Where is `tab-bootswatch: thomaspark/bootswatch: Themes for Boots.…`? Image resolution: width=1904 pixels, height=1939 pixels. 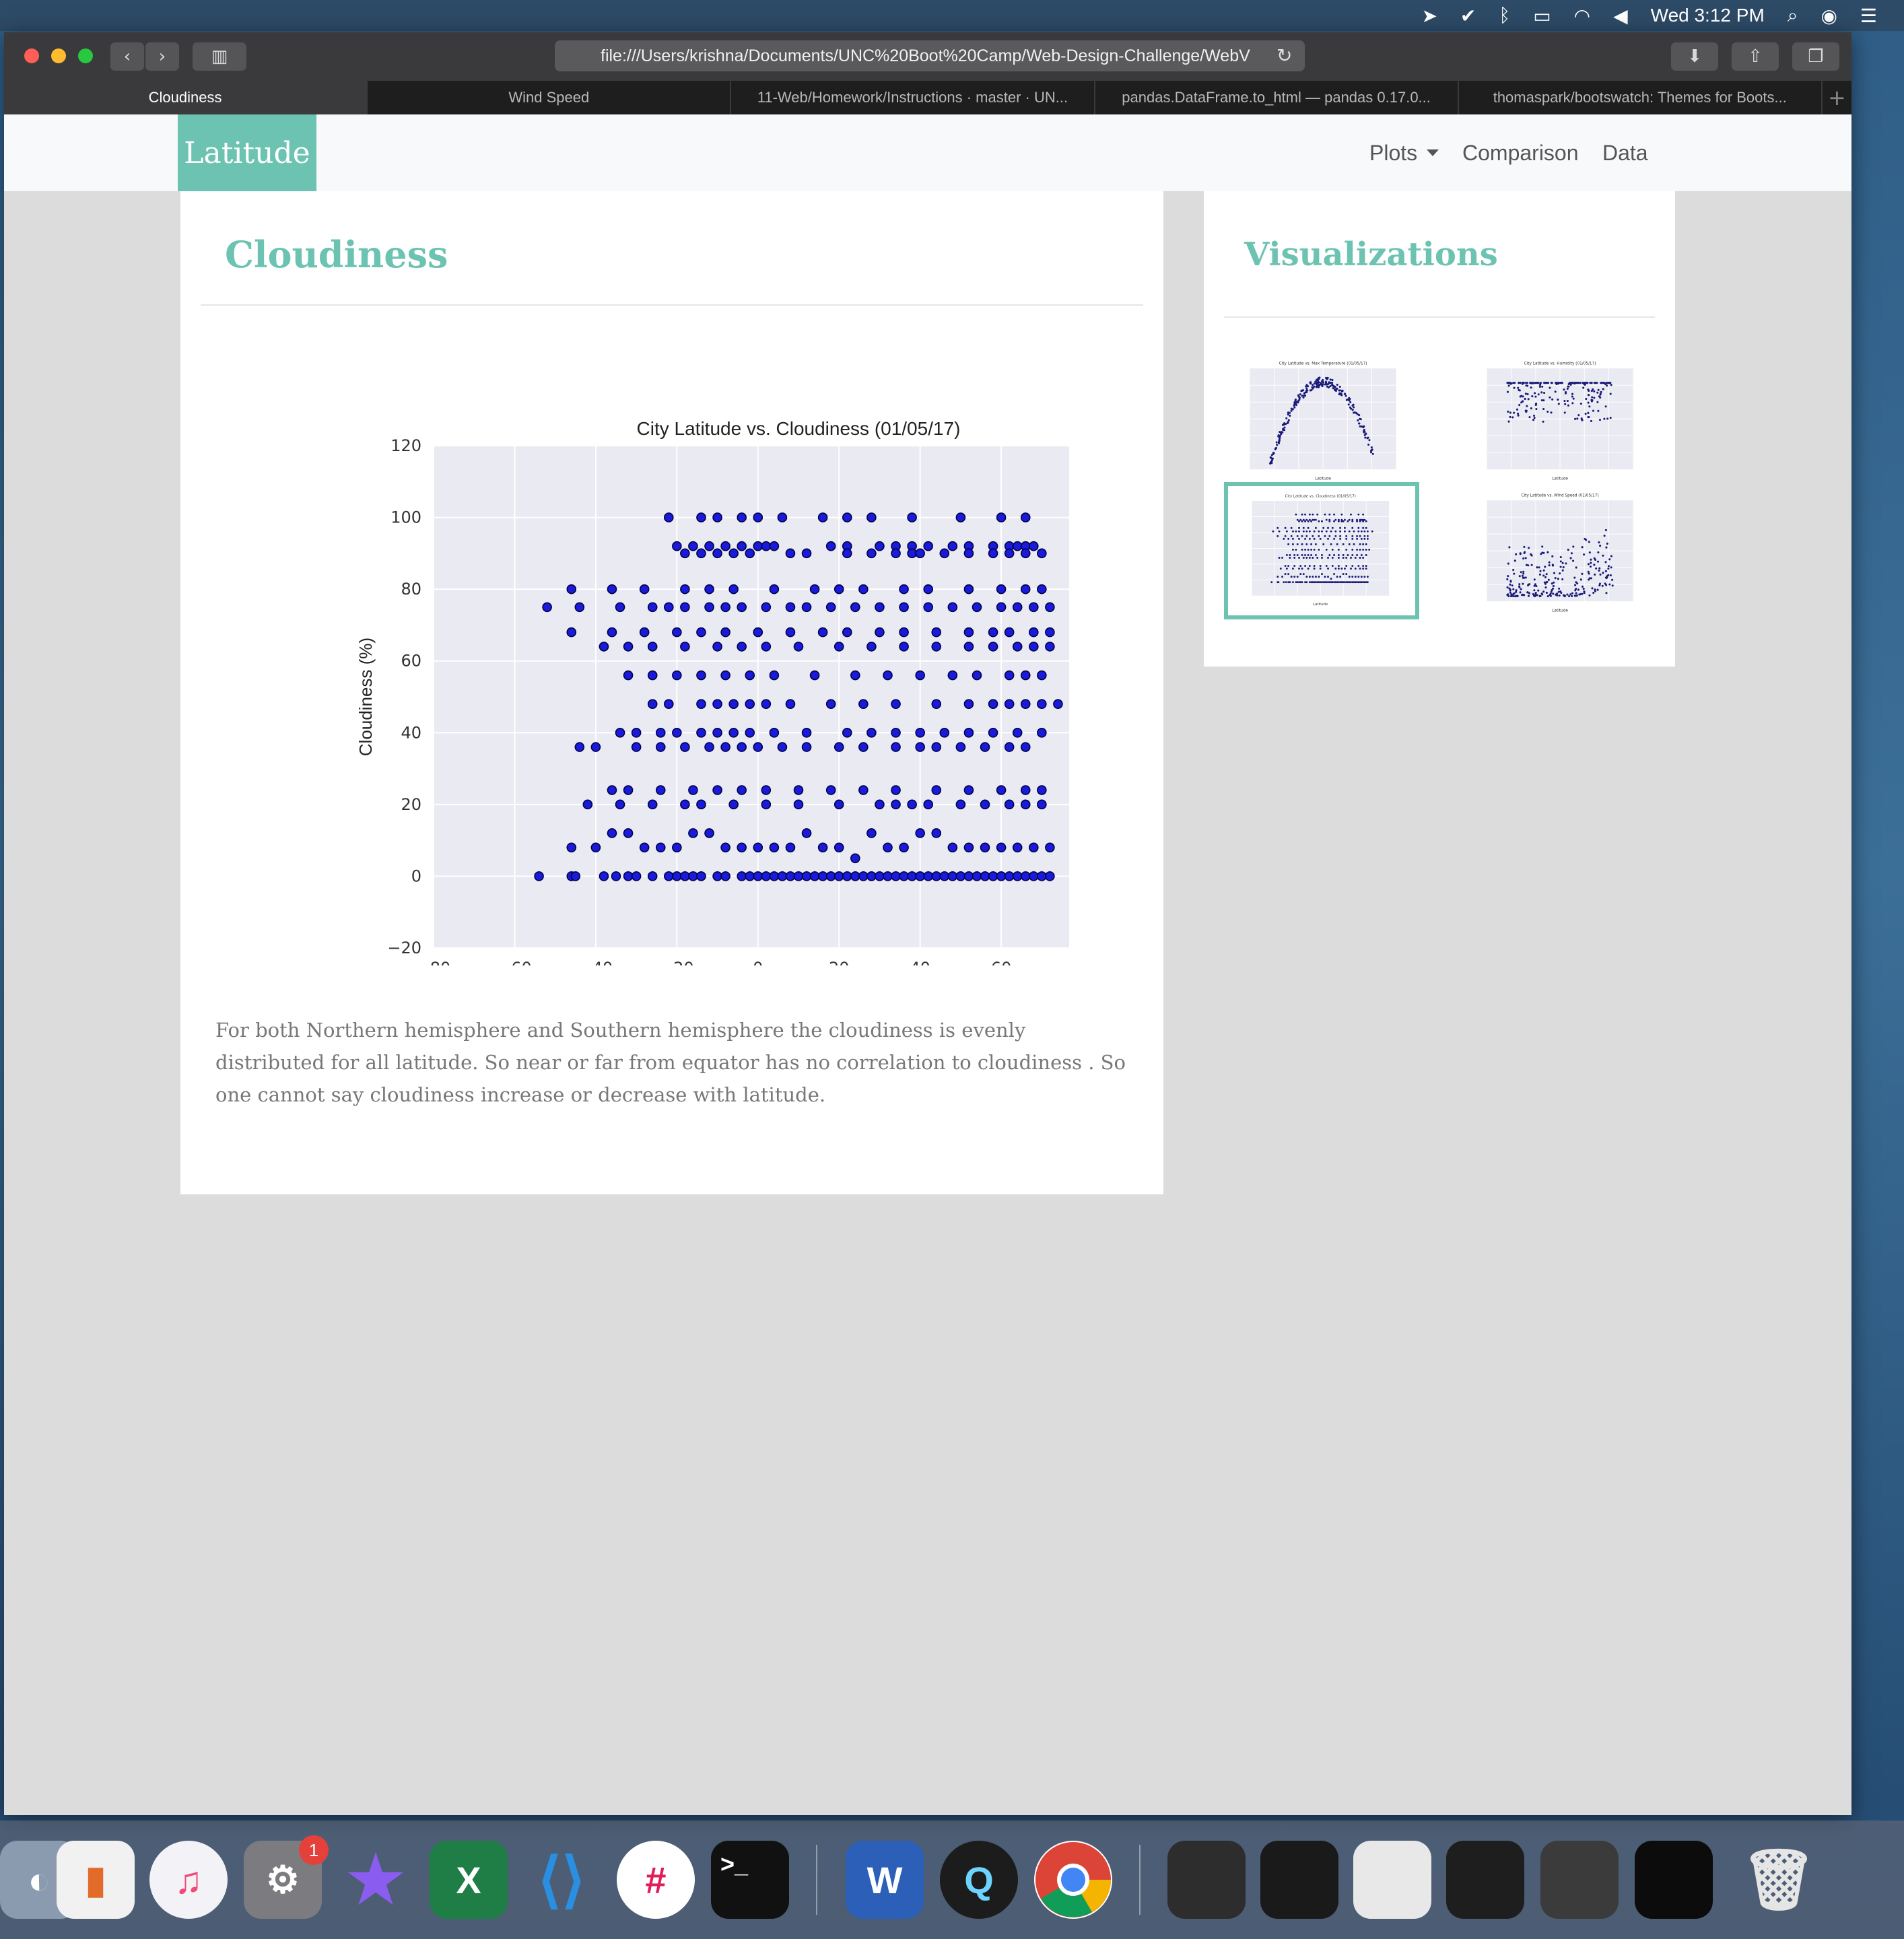
tab-bootswatch: thomaspark/bootswatch: Themes for Boots.… is located at coordinates (1641, 98).